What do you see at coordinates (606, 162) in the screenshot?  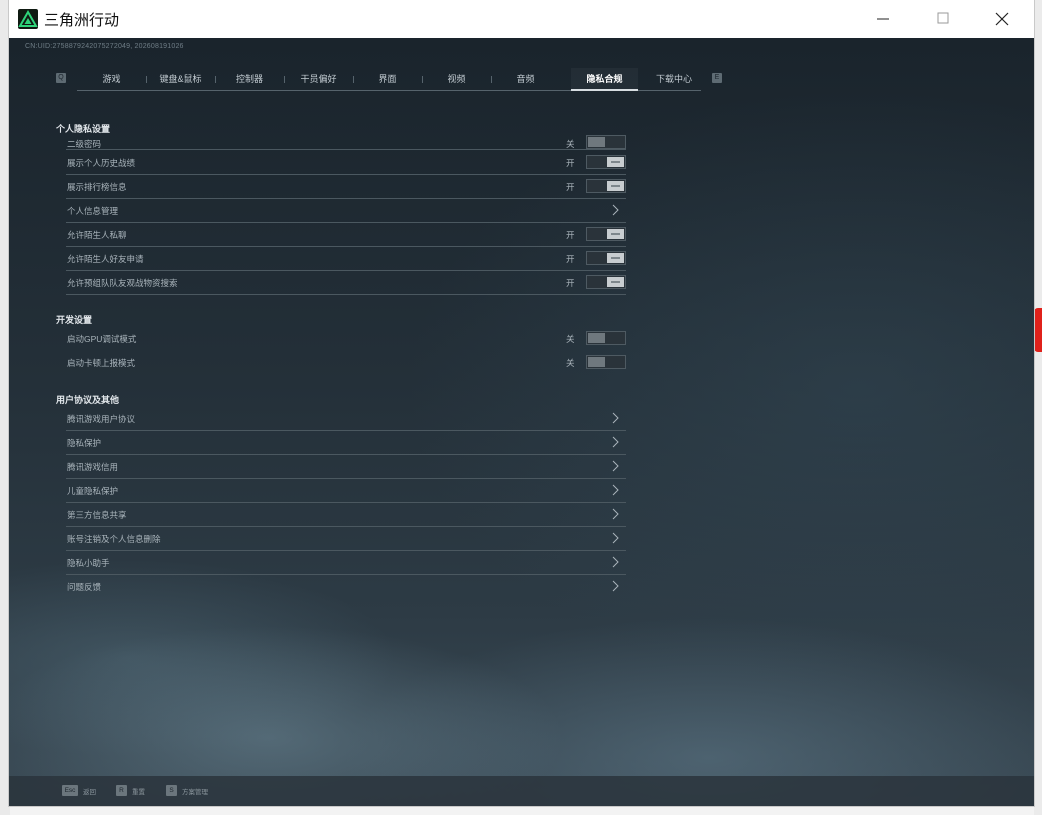 I see `show-history-toggle` at bounding box center [606, 162].